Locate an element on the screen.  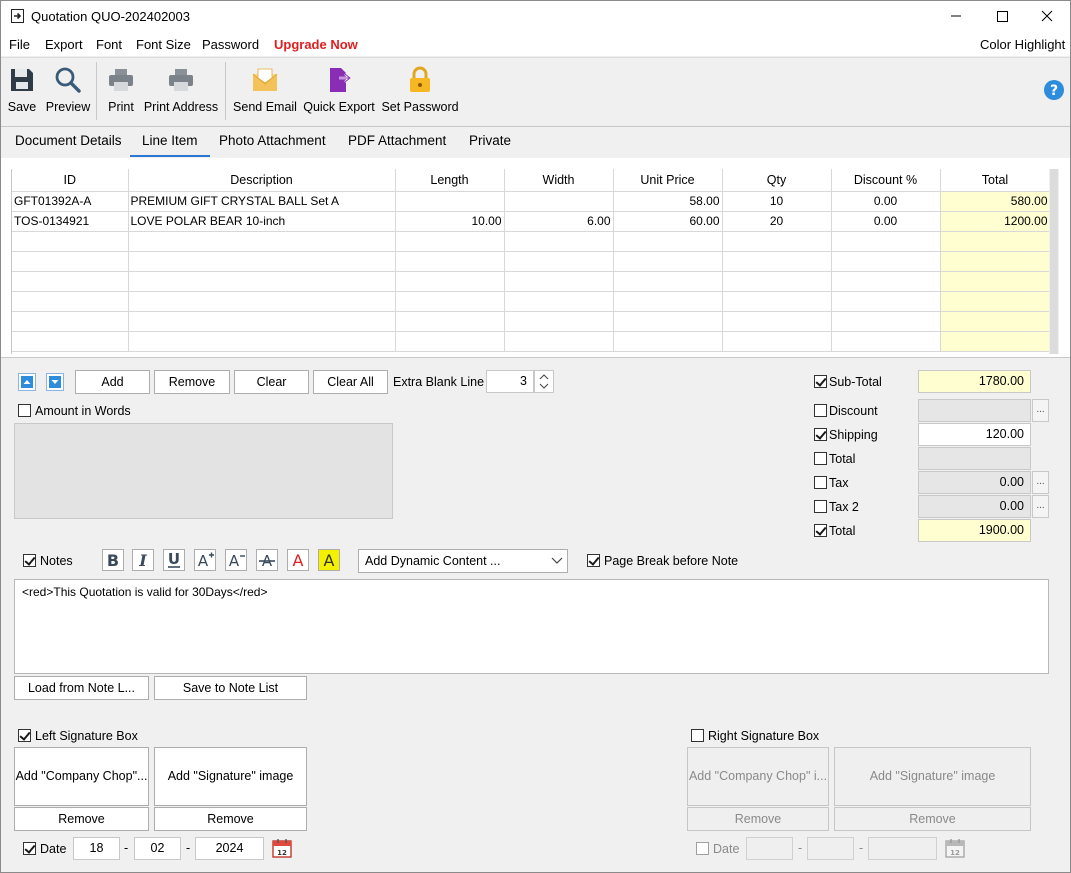
move-up-button is located at coordinates (27, 382).